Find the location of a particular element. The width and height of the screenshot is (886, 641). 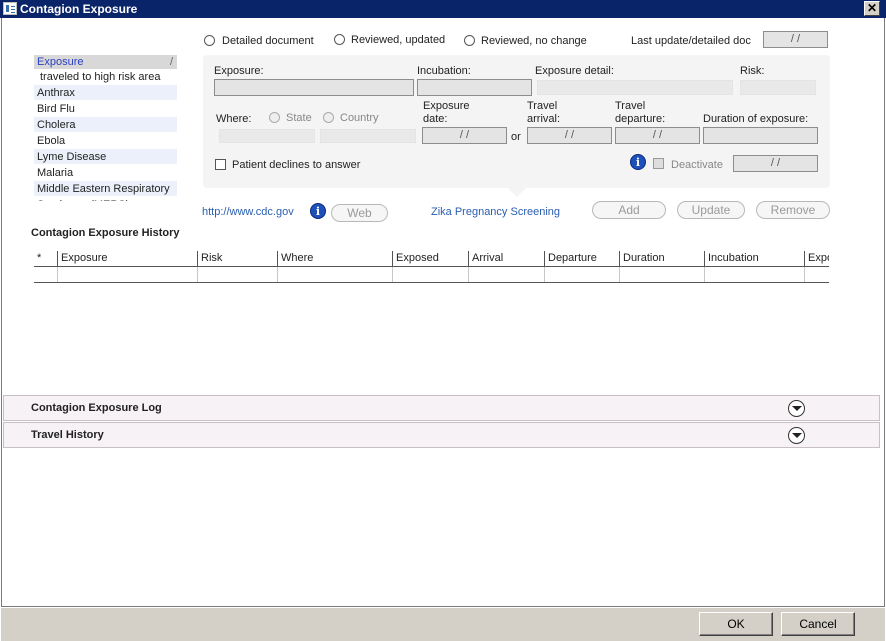

info-icon: i is located at coordinates (638, 162).